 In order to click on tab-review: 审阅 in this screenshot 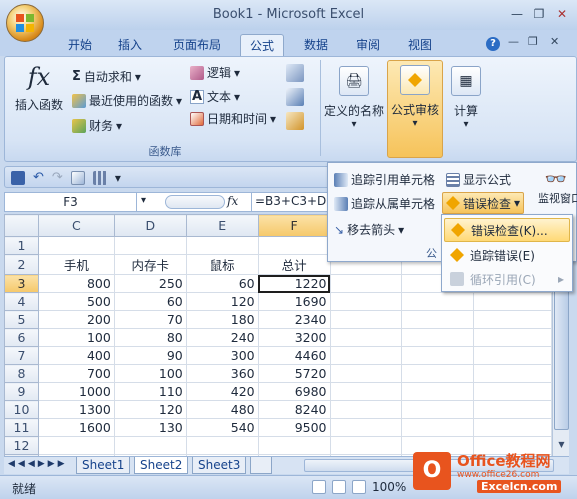, I will do `click(368, 45)`.